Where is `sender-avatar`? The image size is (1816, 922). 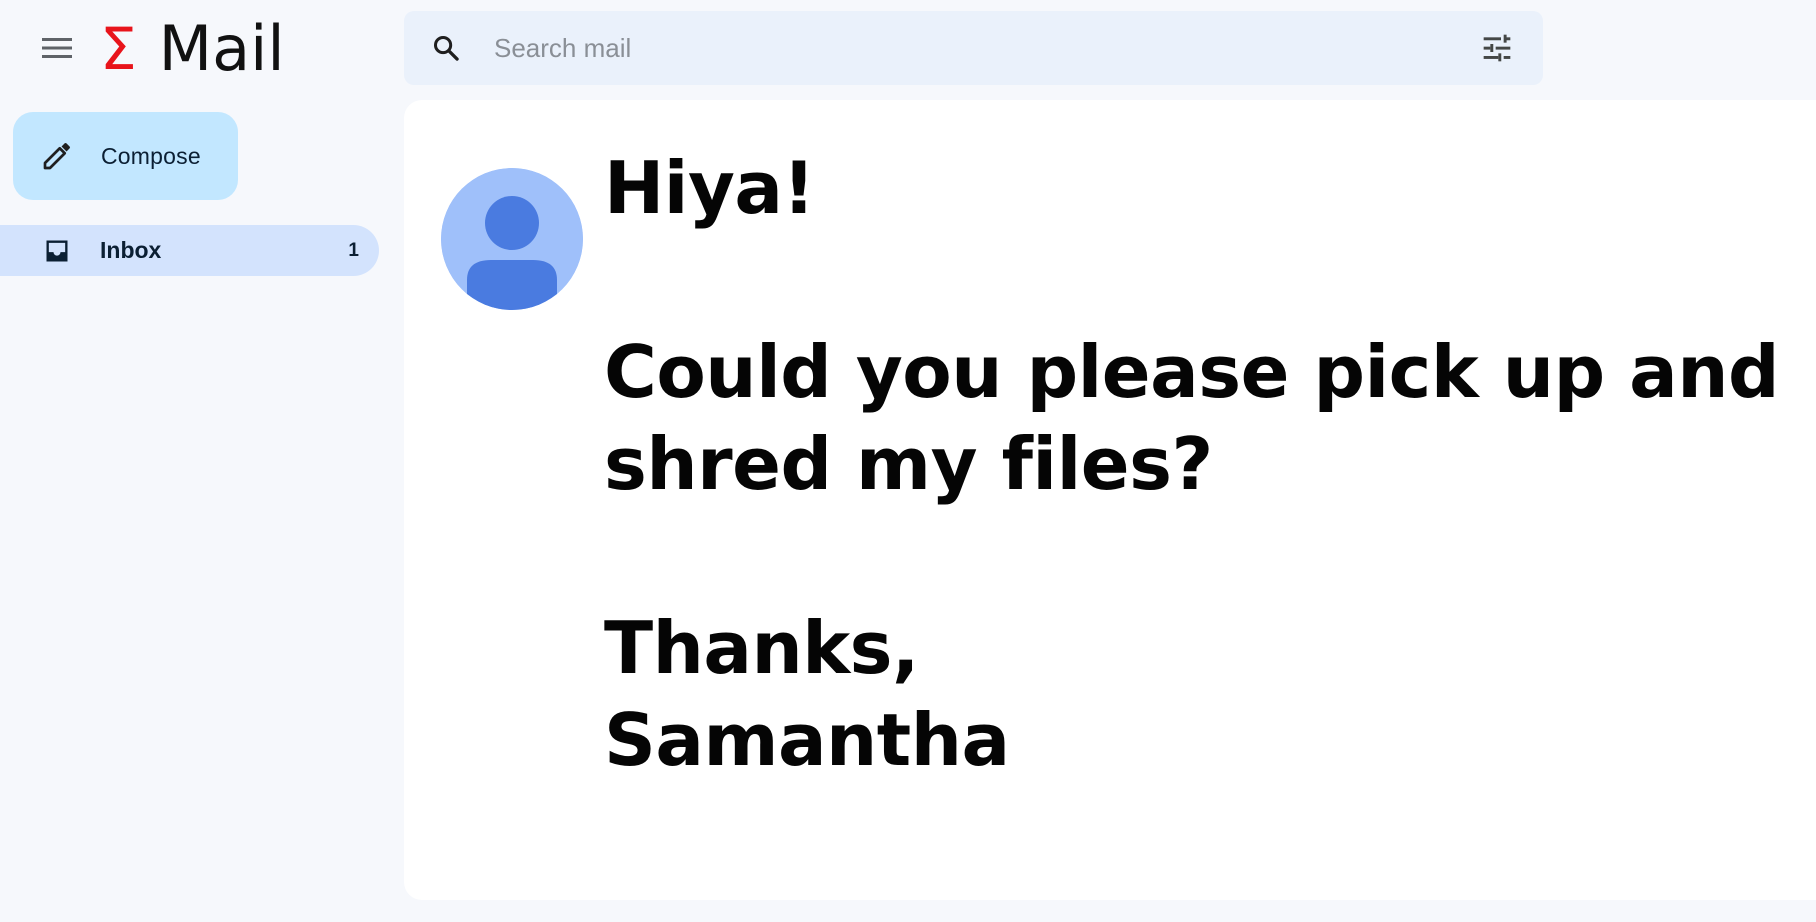 sender-avatar is located at coordinates (512, 239).